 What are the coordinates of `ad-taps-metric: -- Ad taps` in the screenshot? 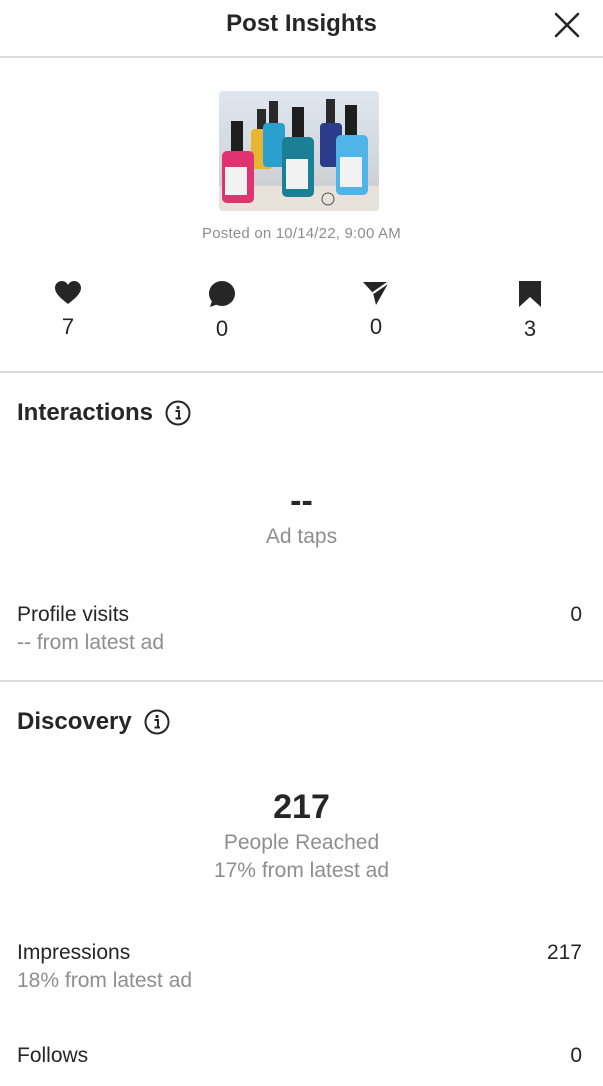 It's located at (301, 515).